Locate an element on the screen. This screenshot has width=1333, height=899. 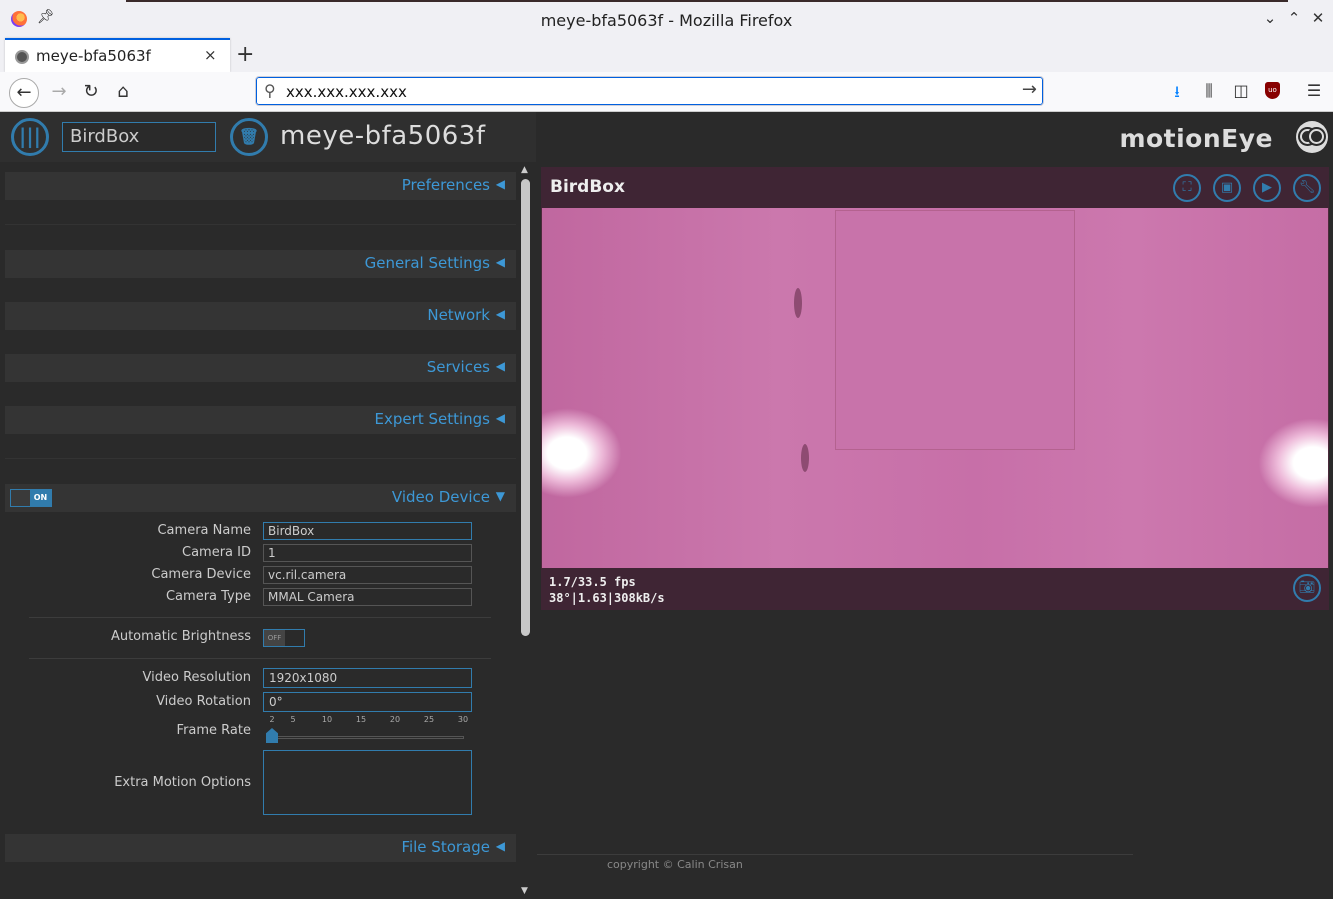
frame-rate-label: Frame Rate is located at coordinates (213, 730).